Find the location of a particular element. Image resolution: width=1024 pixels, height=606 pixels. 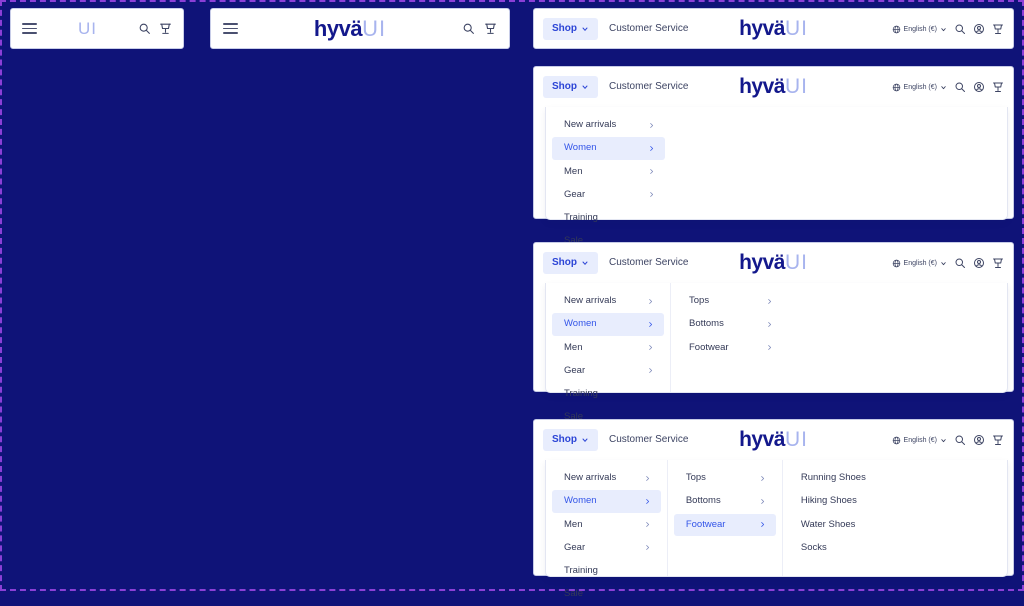

brand-logo-secondary: UI is located at coordinates (796, 439).